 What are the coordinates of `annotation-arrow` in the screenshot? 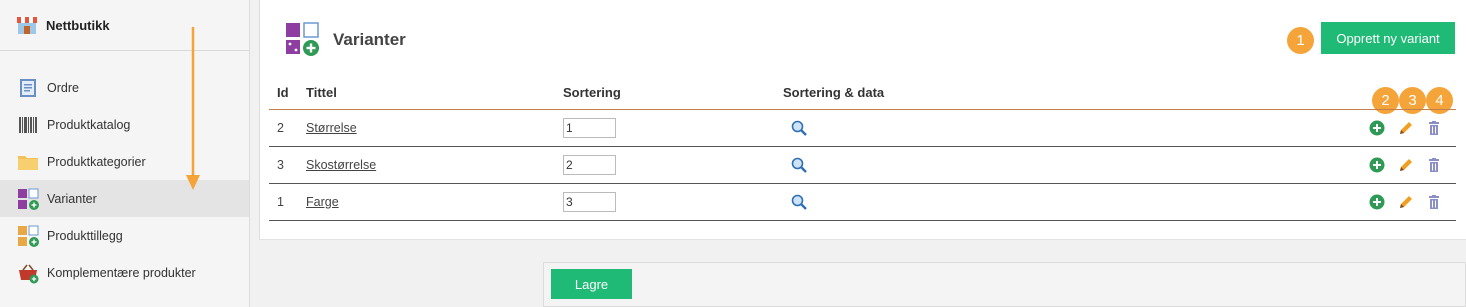 It's located at (193, 108).